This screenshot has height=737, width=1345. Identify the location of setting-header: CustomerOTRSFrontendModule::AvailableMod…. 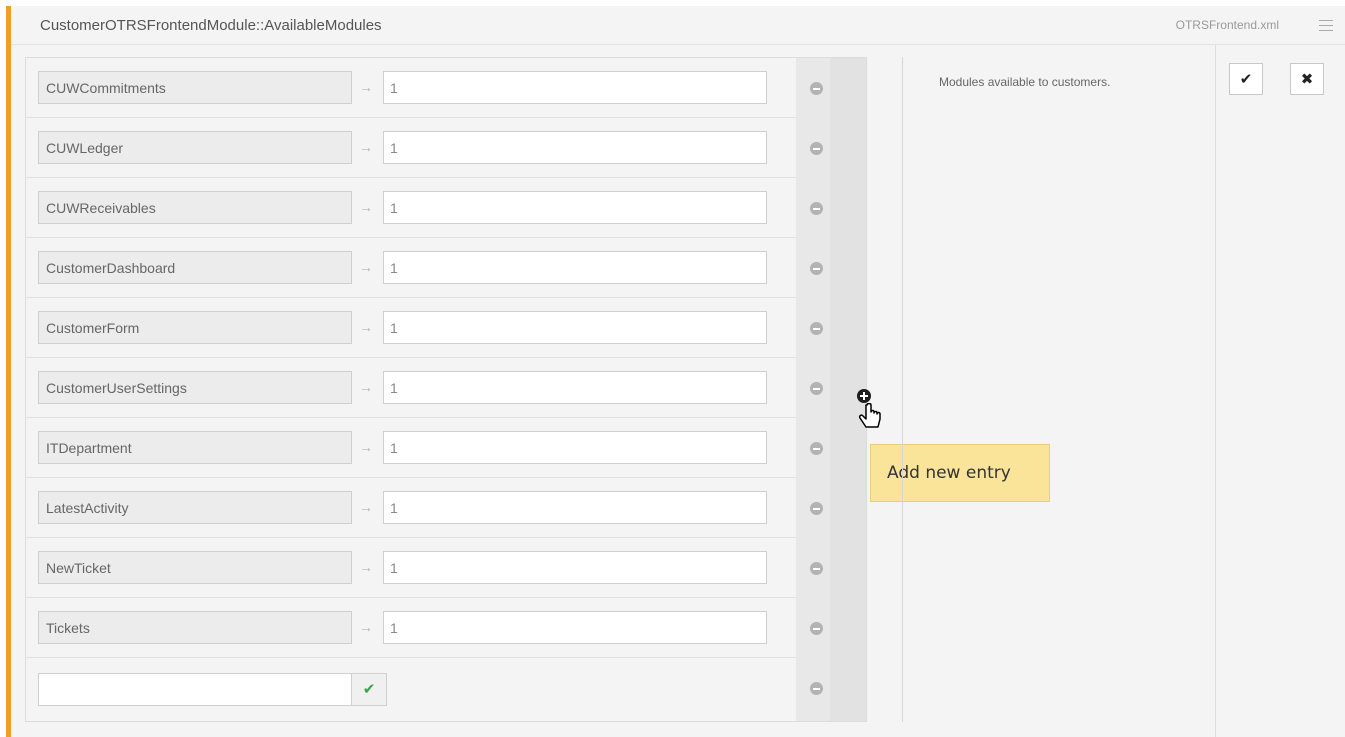
(678, 25).